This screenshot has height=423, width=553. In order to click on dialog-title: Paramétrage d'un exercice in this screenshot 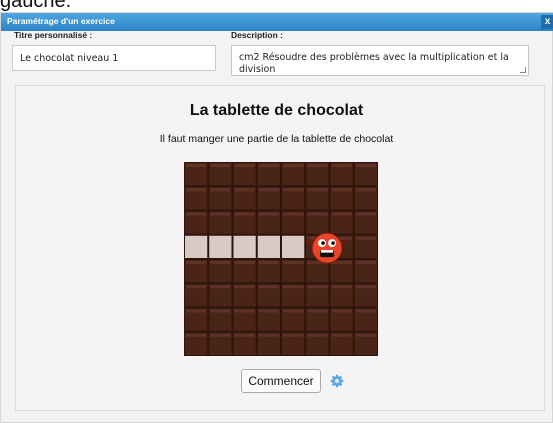, I will do `click(61, 21)`.